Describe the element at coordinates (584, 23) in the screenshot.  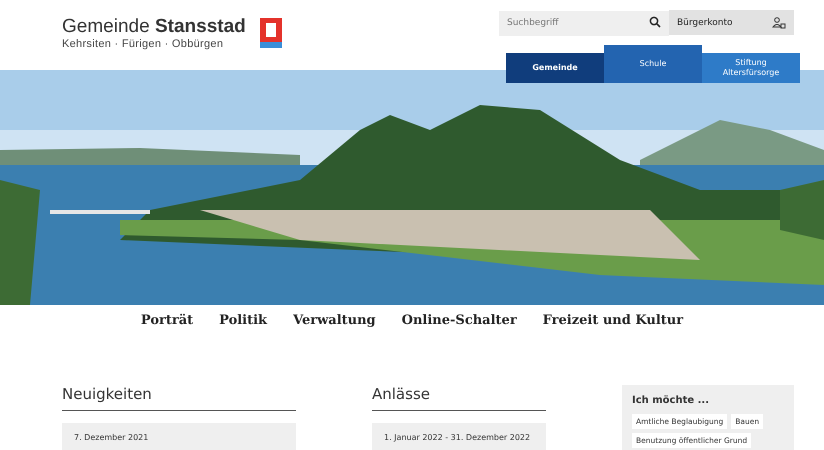
I see `search-field: Suchbegriff` at that location.